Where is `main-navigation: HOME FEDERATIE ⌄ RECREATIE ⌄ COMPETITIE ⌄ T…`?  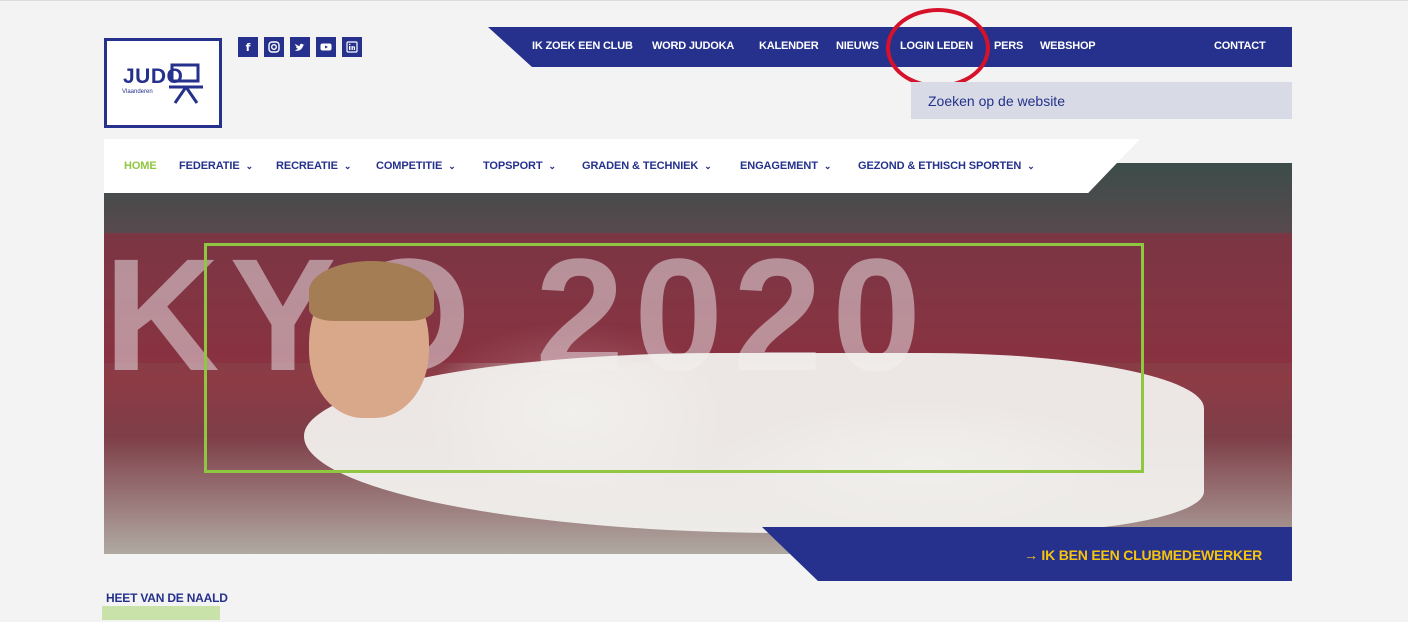
main-navigation: HOME FEDERATIE ⌄ RECREATIE ⌄ COMPETITIE ⌄ T… is located at coordinates (622, 166).